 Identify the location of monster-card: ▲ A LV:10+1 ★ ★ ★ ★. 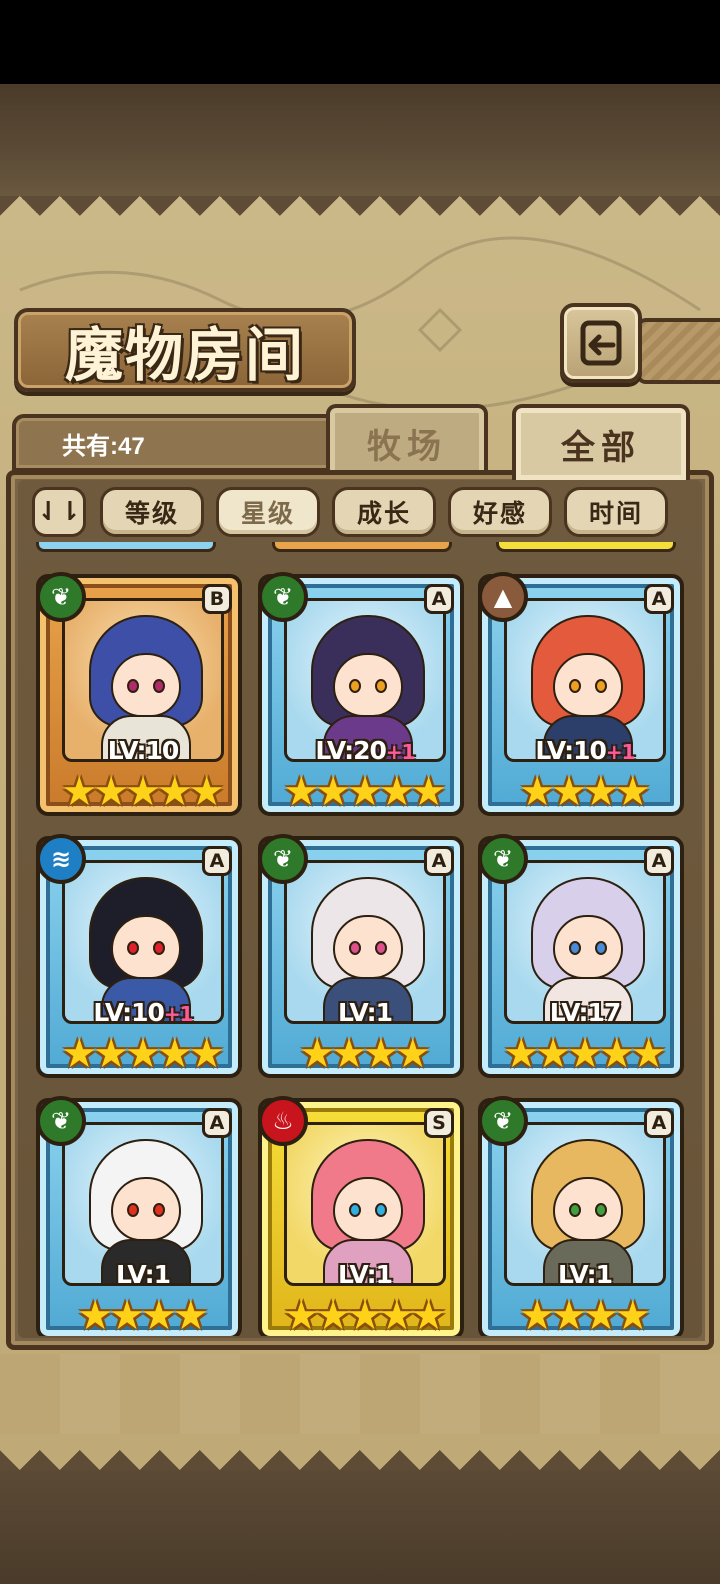
(581, 694).